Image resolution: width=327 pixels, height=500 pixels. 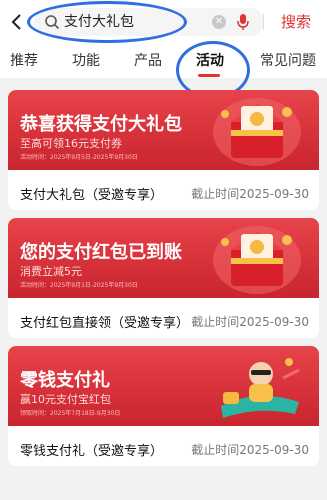 What do you see at coordinates (243, 22) in the screenshot?
I see `microphone-icon` at bounding box center [243, 22].